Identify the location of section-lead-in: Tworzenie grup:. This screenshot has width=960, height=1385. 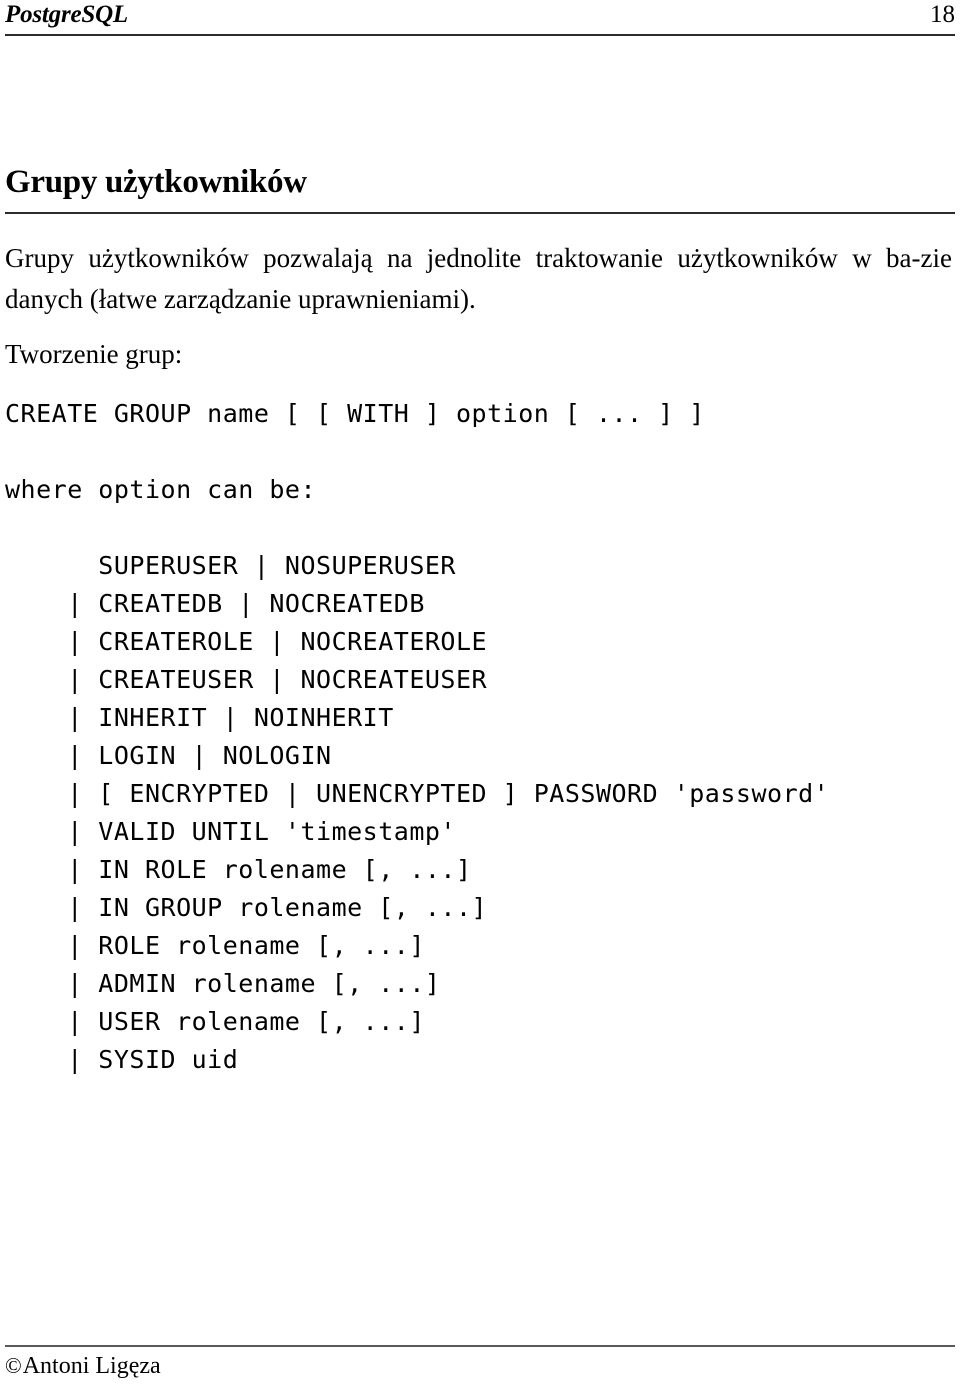
(94, 354).